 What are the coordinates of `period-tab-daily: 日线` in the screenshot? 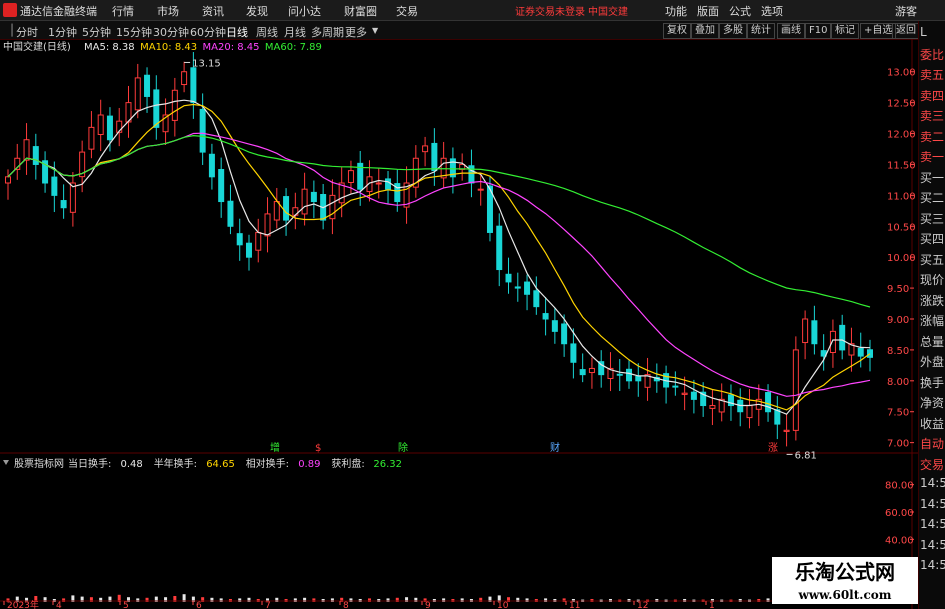 It's located at (237, 32).